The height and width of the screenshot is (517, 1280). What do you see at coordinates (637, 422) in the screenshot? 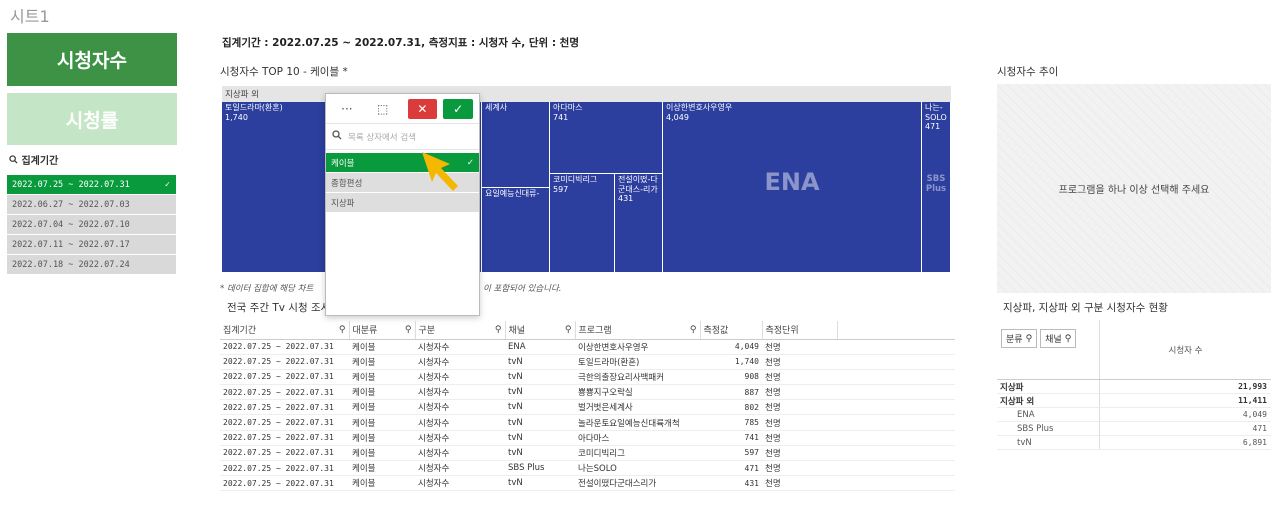
I see `table-cell: 놀라운토요일예능신대륙개척` at bounding box center [637, 422].